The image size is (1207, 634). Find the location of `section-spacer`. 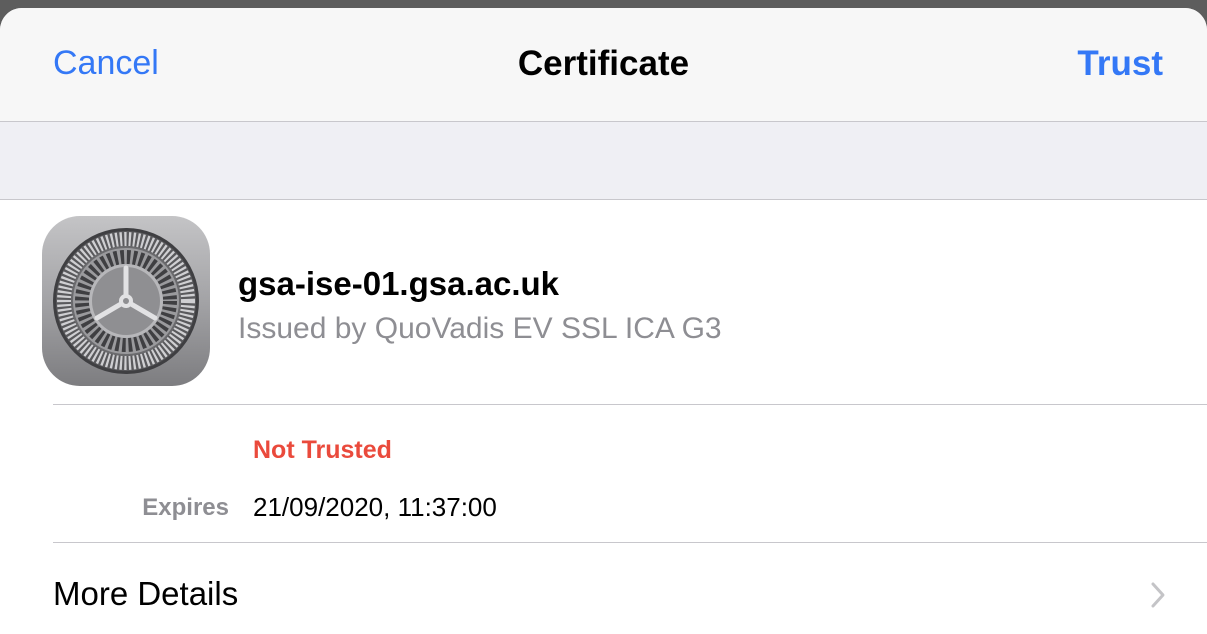

section-spacer is located at coordinates (603, 161).